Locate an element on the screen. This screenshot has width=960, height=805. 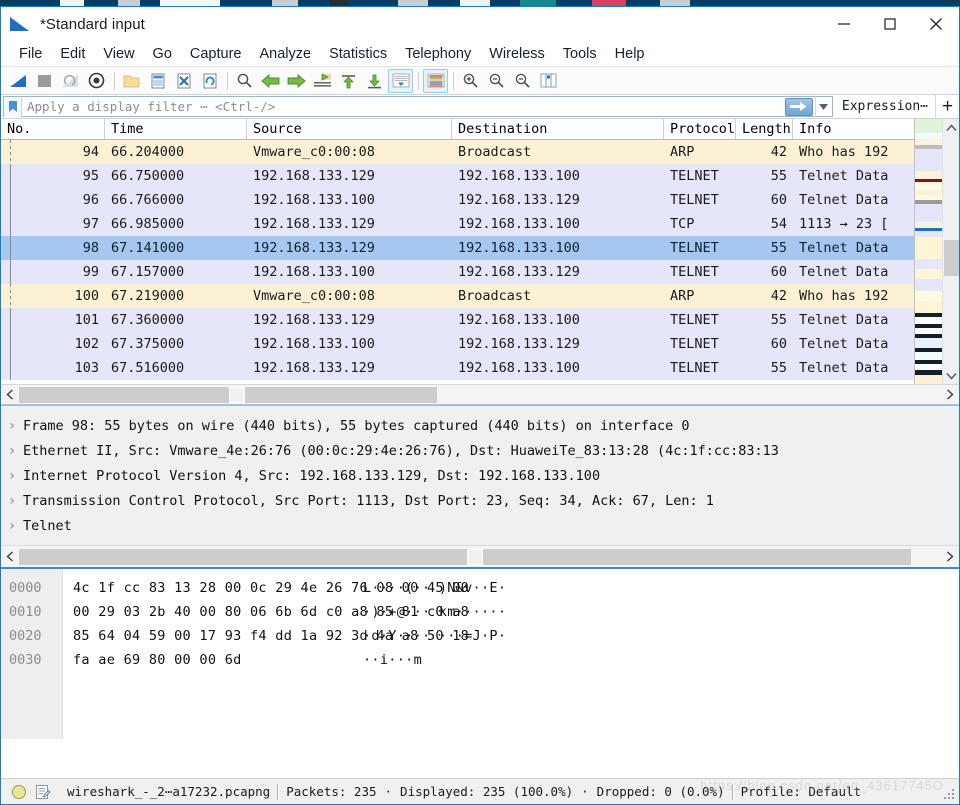
detail-tree-item: › Telnet is located at coordinates (480, 525).